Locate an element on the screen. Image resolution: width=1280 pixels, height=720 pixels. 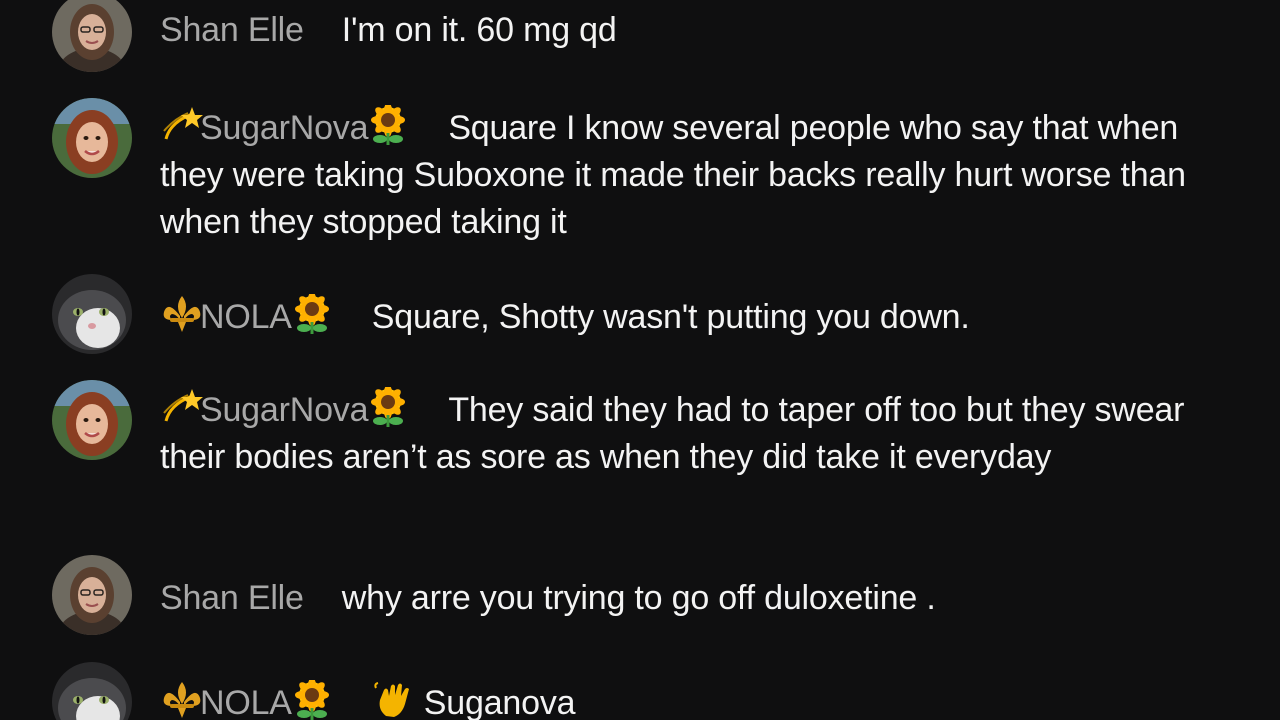
waving-hand-icon is located at coordinates (394, 700).